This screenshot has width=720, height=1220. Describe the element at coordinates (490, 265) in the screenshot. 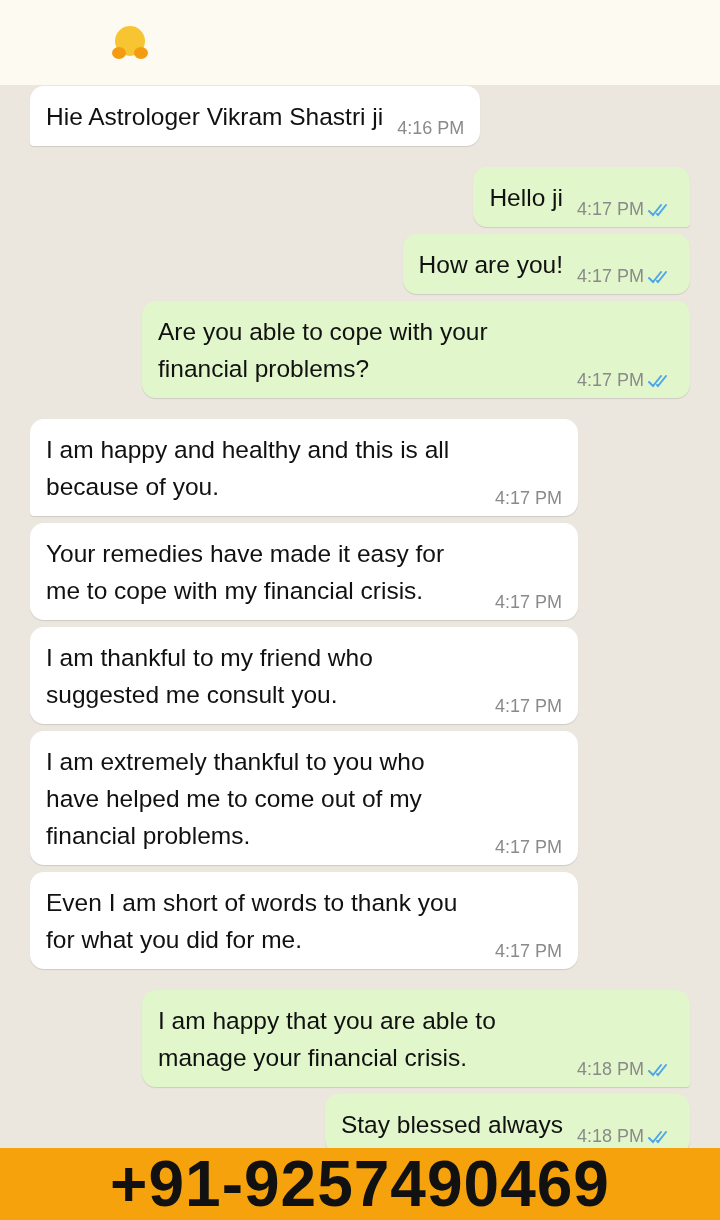

I see `message-text: How are you!` at that location.